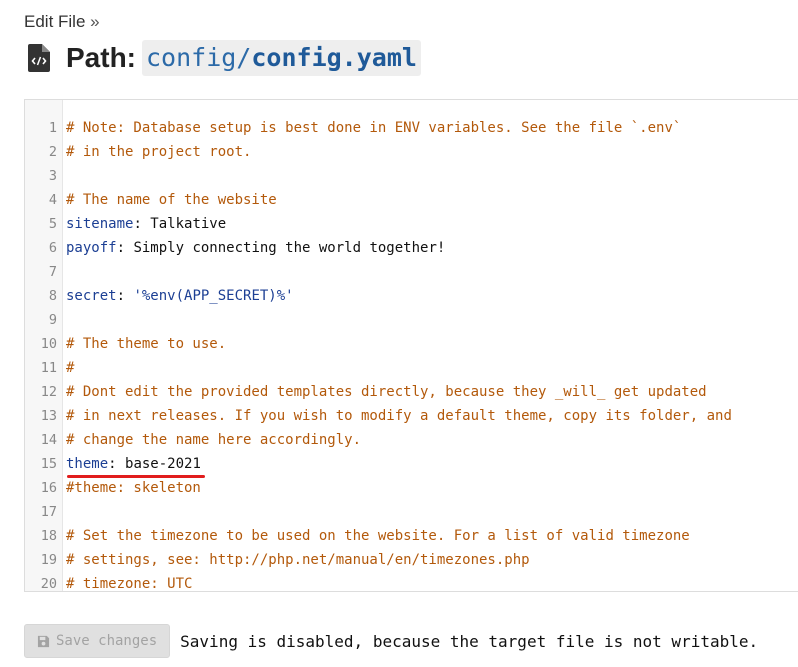  What do you see at coordinates (48, 512) in the screenshot?
I see `line-number: 17` at bounding box center [48, 512].